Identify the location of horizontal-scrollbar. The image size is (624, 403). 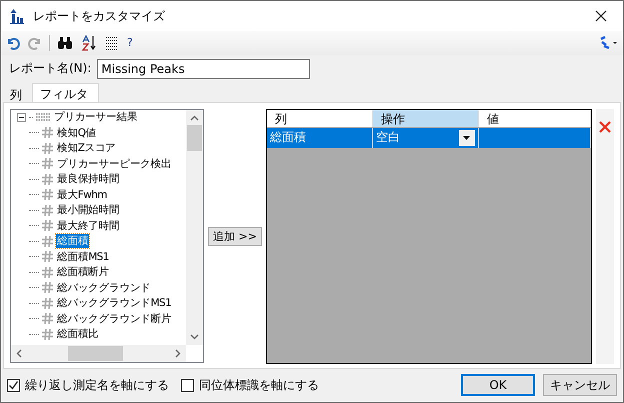
(98, 353).